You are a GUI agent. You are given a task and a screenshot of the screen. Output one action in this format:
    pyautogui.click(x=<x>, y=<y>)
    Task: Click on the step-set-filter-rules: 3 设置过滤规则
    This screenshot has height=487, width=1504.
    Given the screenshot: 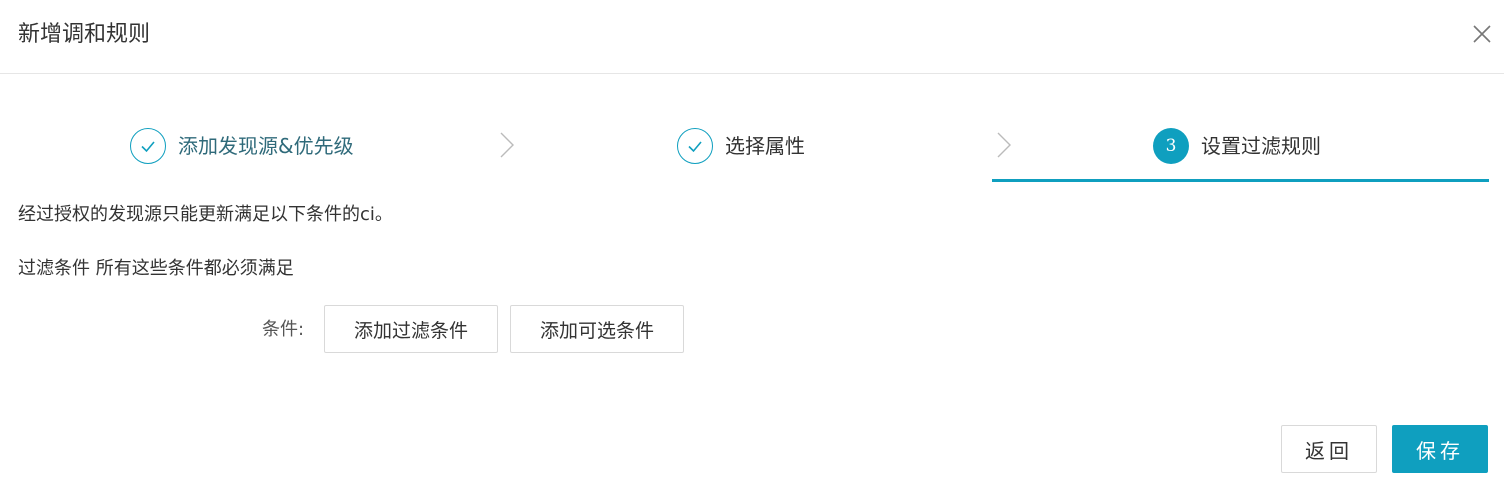 What is the action you would take?
    pyautogui.click(x=1237, y=146)
    